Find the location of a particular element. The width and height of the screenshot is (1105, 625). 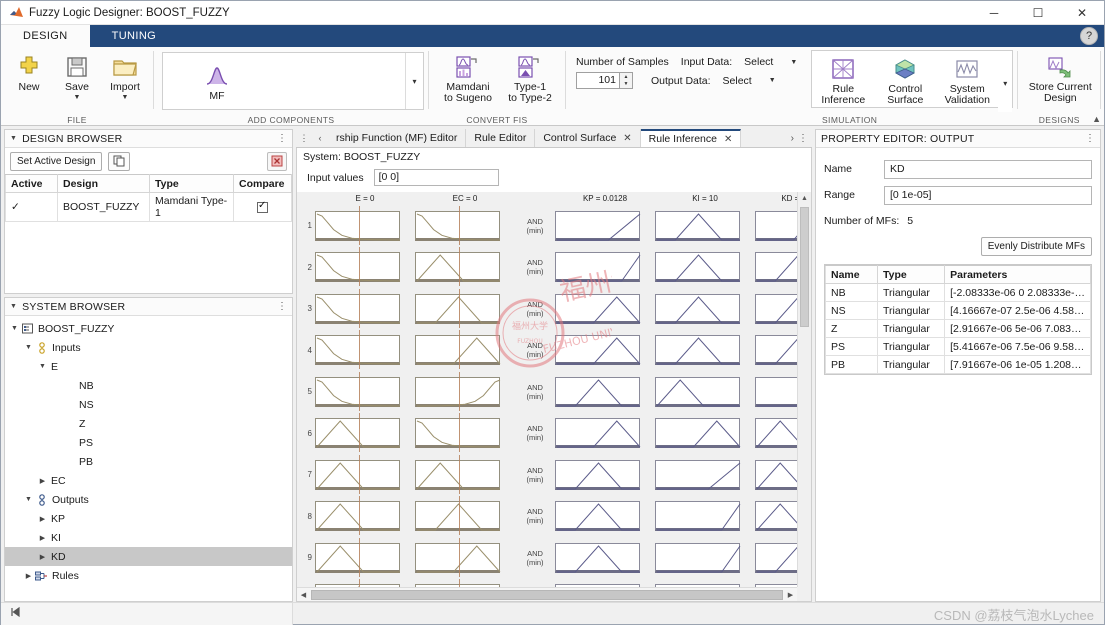

plot-vertical-scrollbar: ▲ is located at coordinates (804, 389).